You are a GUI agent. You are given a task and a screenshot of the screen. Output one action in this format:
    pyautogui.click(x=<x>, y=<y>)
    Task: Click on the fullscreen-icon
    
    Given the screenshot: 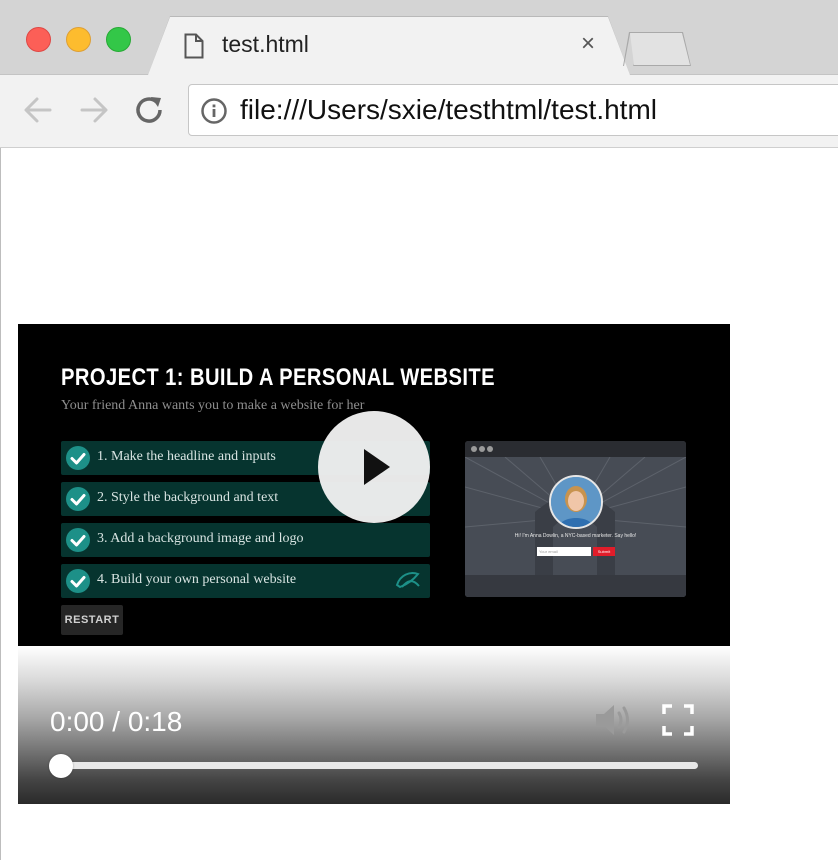 What is the action you would take?
    pyautogui.click(x=678, y=720)
    